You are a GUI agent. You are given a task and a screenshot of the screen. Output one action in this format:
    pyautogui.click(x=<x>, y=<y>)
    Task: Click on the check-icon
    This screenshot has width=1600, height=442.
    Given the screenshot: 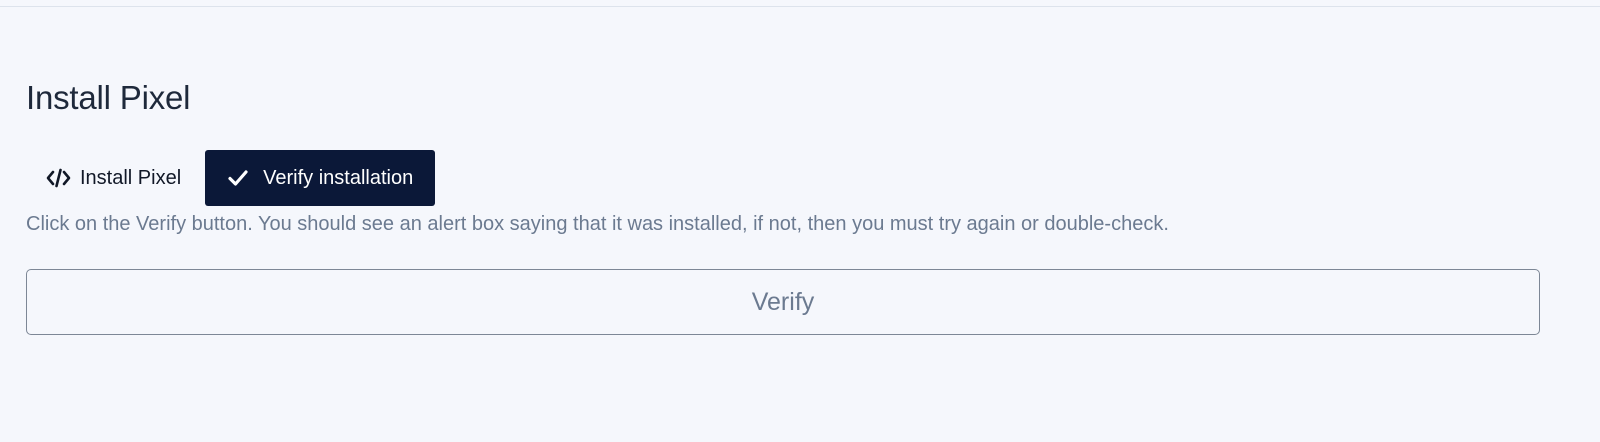 What is the action you would take?
    pyautogui.click(x=238, y=178)
    